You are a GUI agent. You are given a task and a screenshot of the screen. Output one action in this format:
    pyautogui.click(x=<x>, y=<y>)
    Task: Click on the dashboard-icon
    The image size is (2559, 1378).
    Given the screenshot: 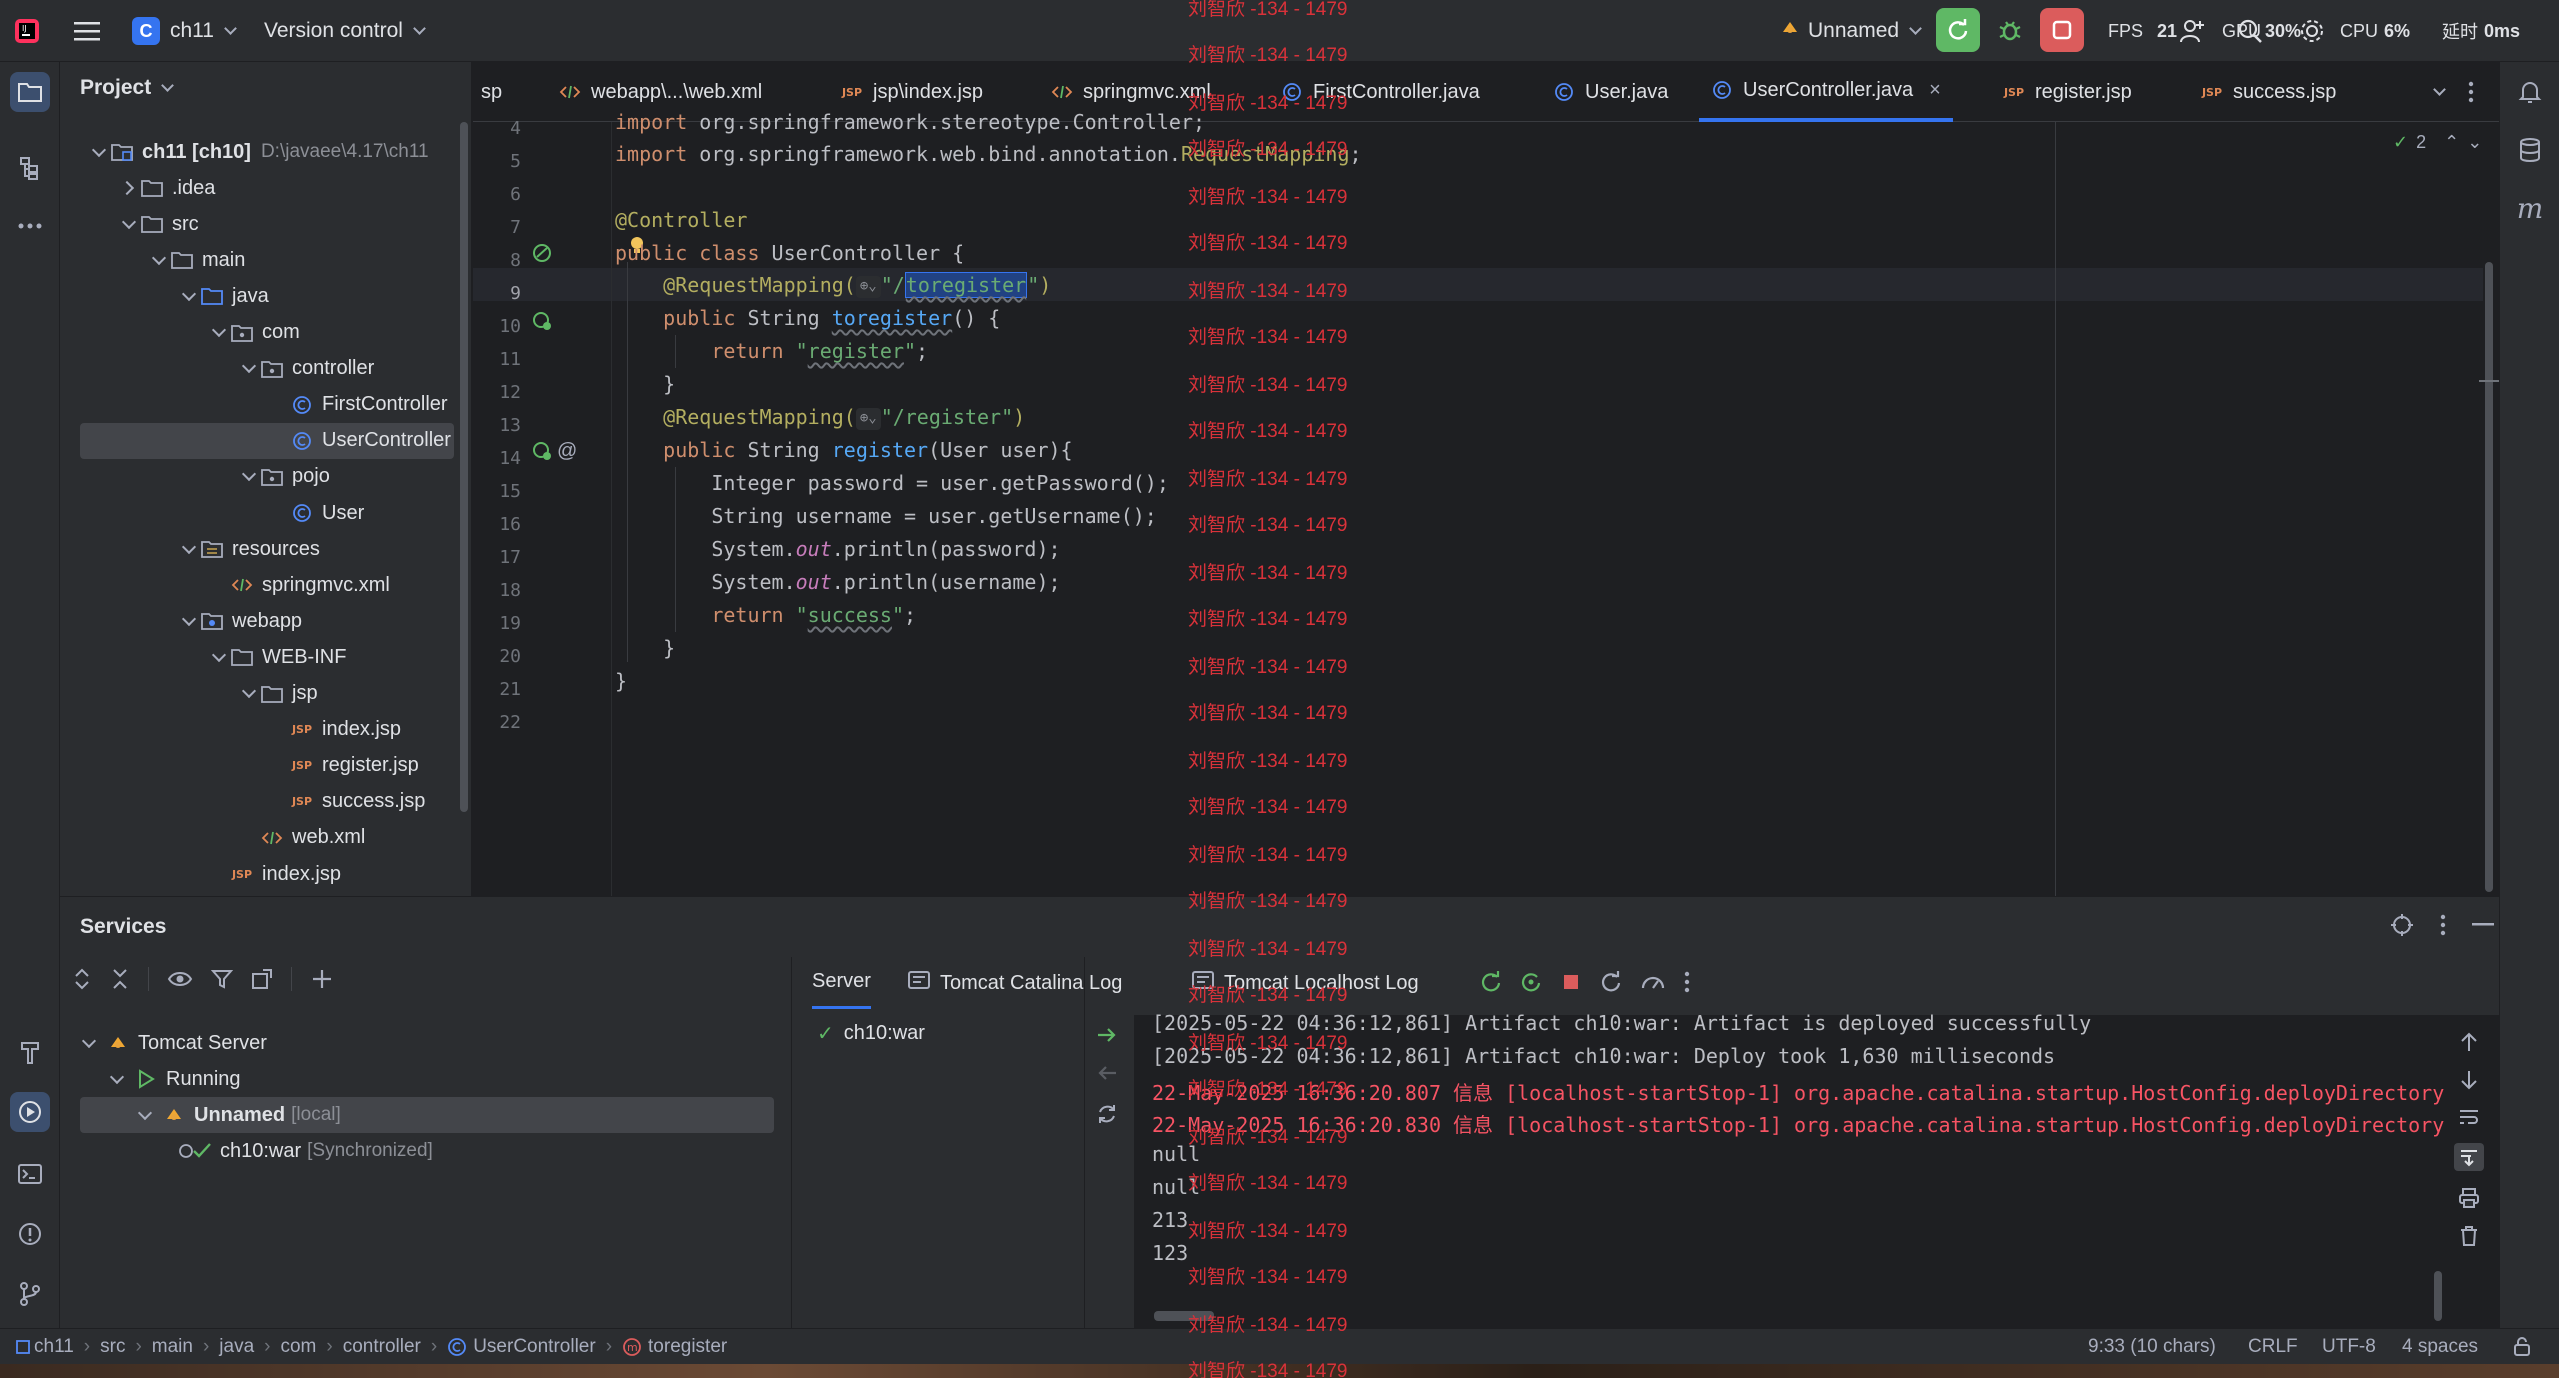 What is the action you would take?
    pyautogui.click(x=1653, y=982)
    